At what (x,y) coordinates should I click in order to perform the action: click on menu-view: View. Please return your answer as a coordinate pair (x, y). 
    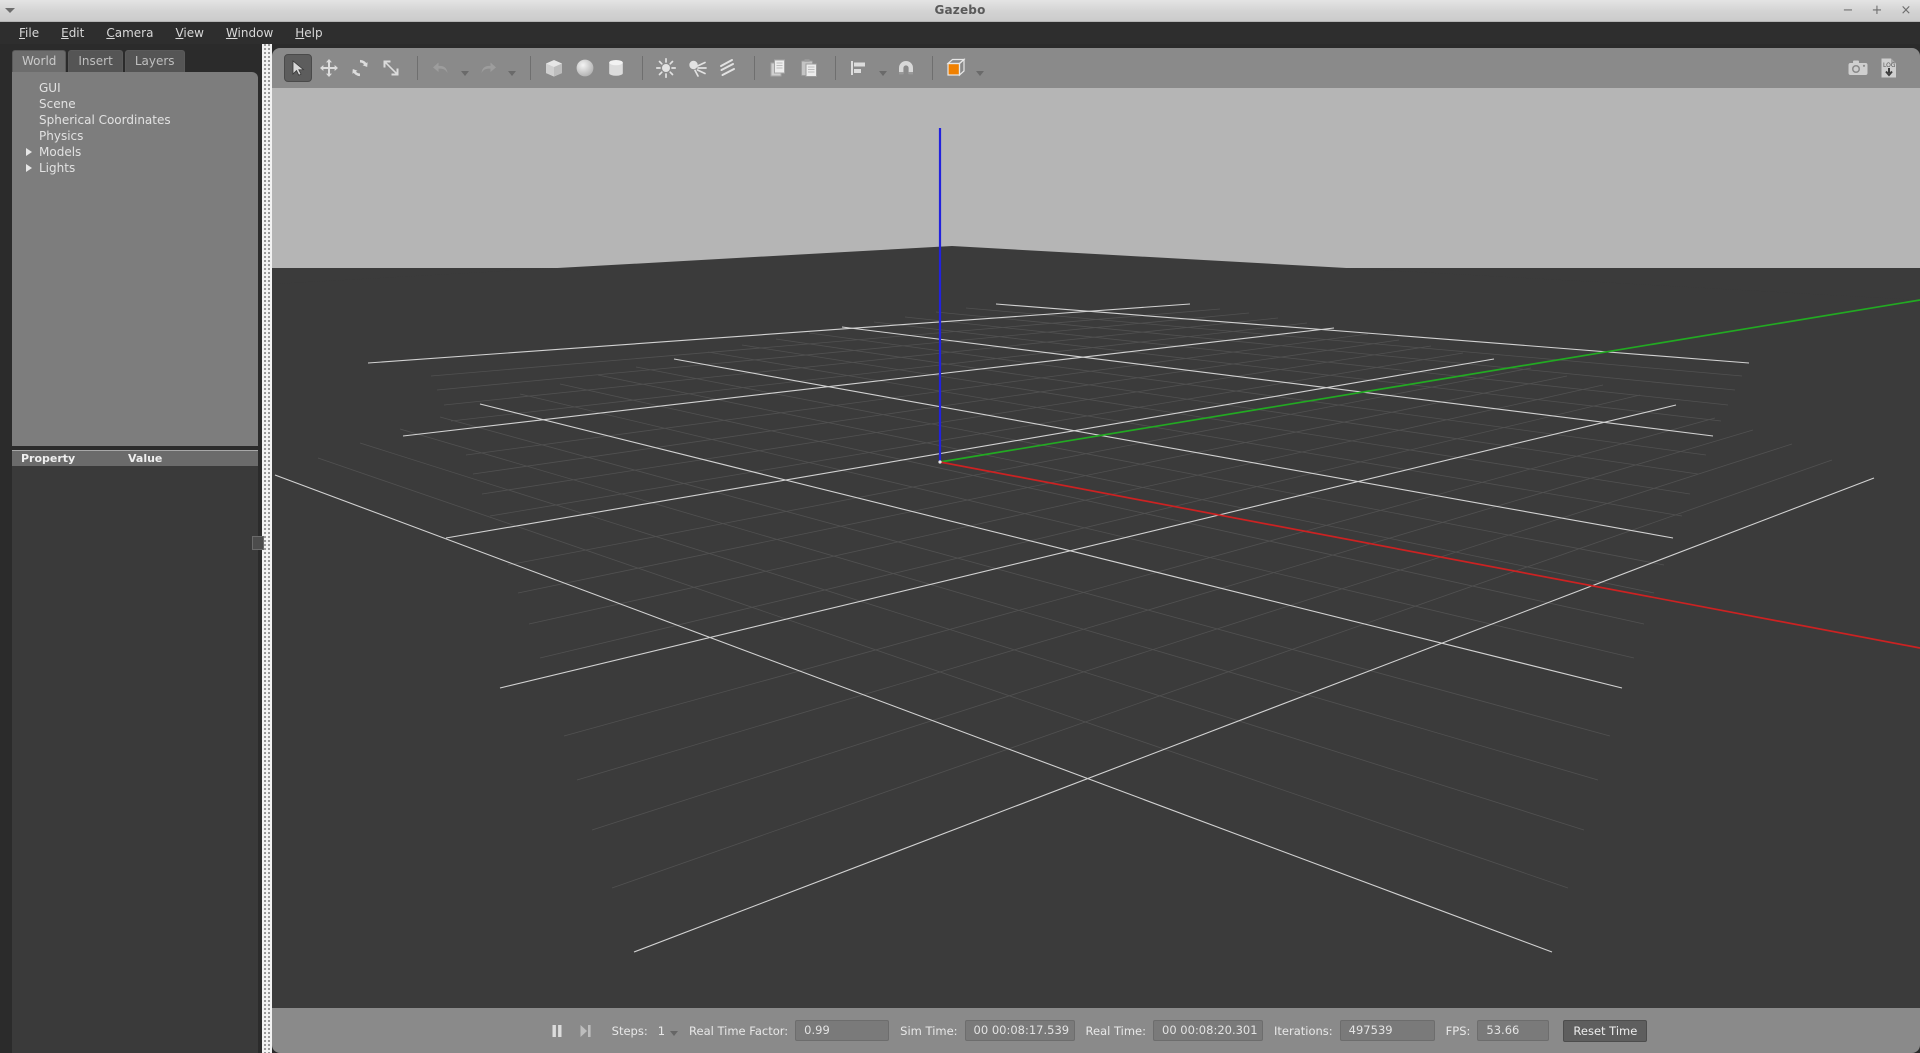
    Looking at the image, I should click on (189, 33).